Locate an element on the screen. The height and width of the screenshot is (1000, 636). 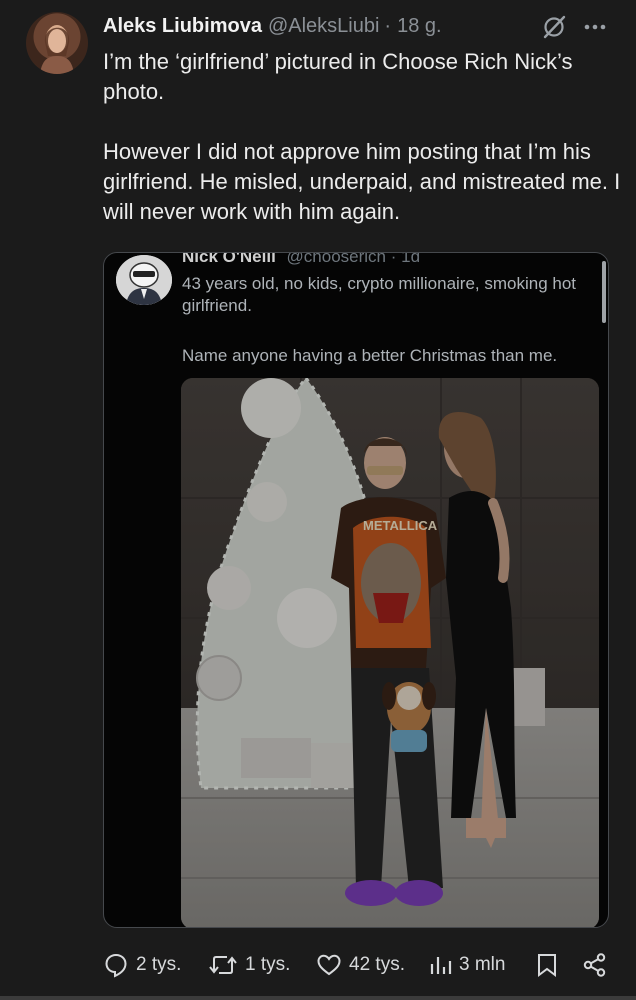
action-bar: 2 tys. 1 tys. 42 tys. 3 mln is located at coordinates (318, 965).